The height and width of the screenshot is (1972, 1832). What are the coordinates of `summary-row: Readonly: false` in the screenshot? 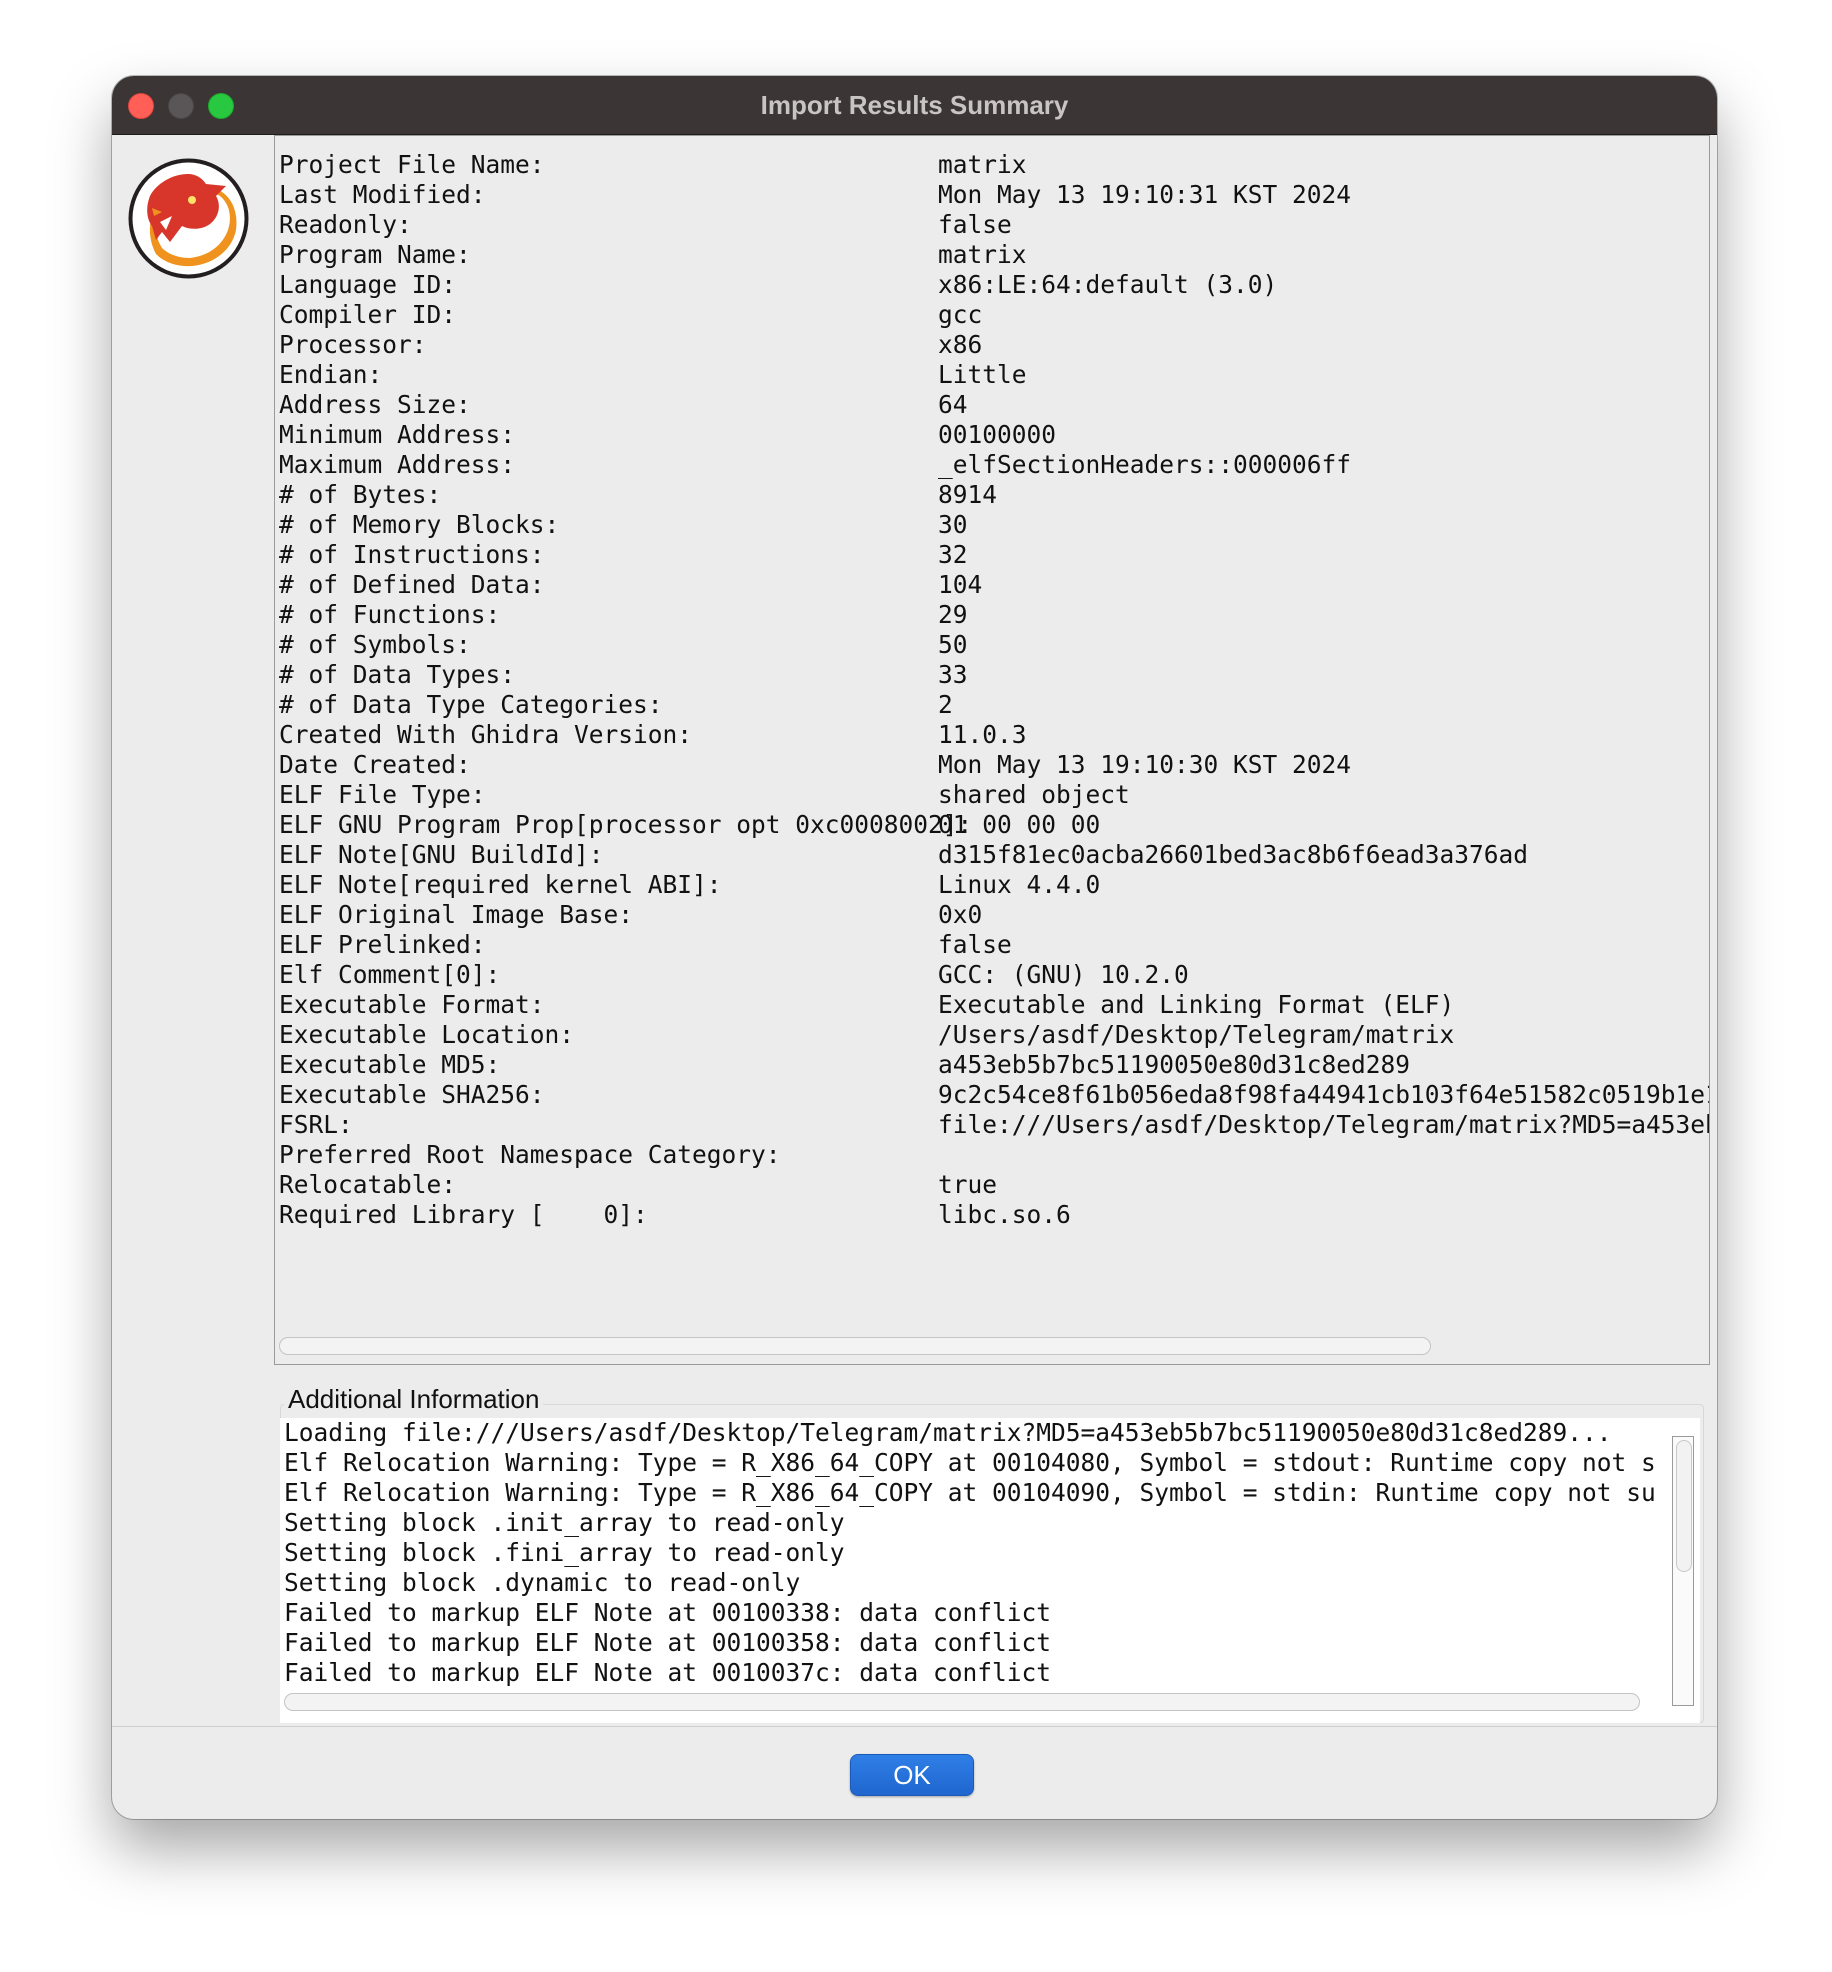 It's located at (994, 225).